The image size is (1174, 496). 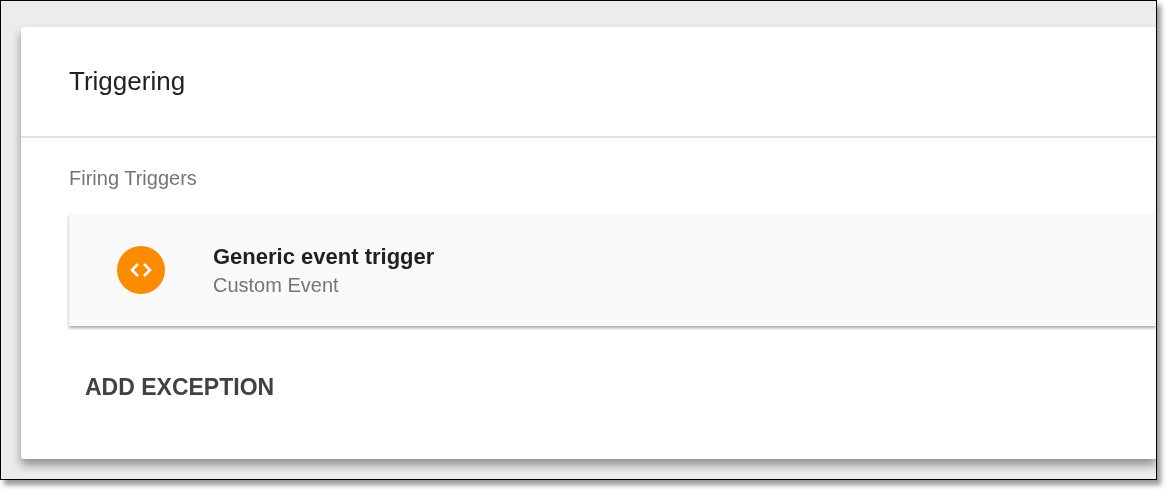 What do you see at coordinates (133, 178) in the screenshot?
I see `section-label: Firing Triggers` at bounding box center [133, 178].